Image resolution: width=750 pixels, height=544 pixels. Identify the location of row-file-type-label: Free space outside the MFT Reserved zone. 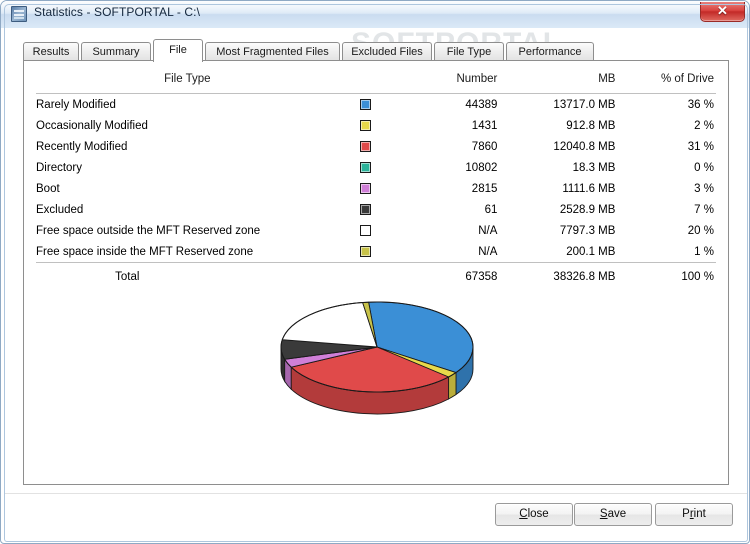
(148, 230).